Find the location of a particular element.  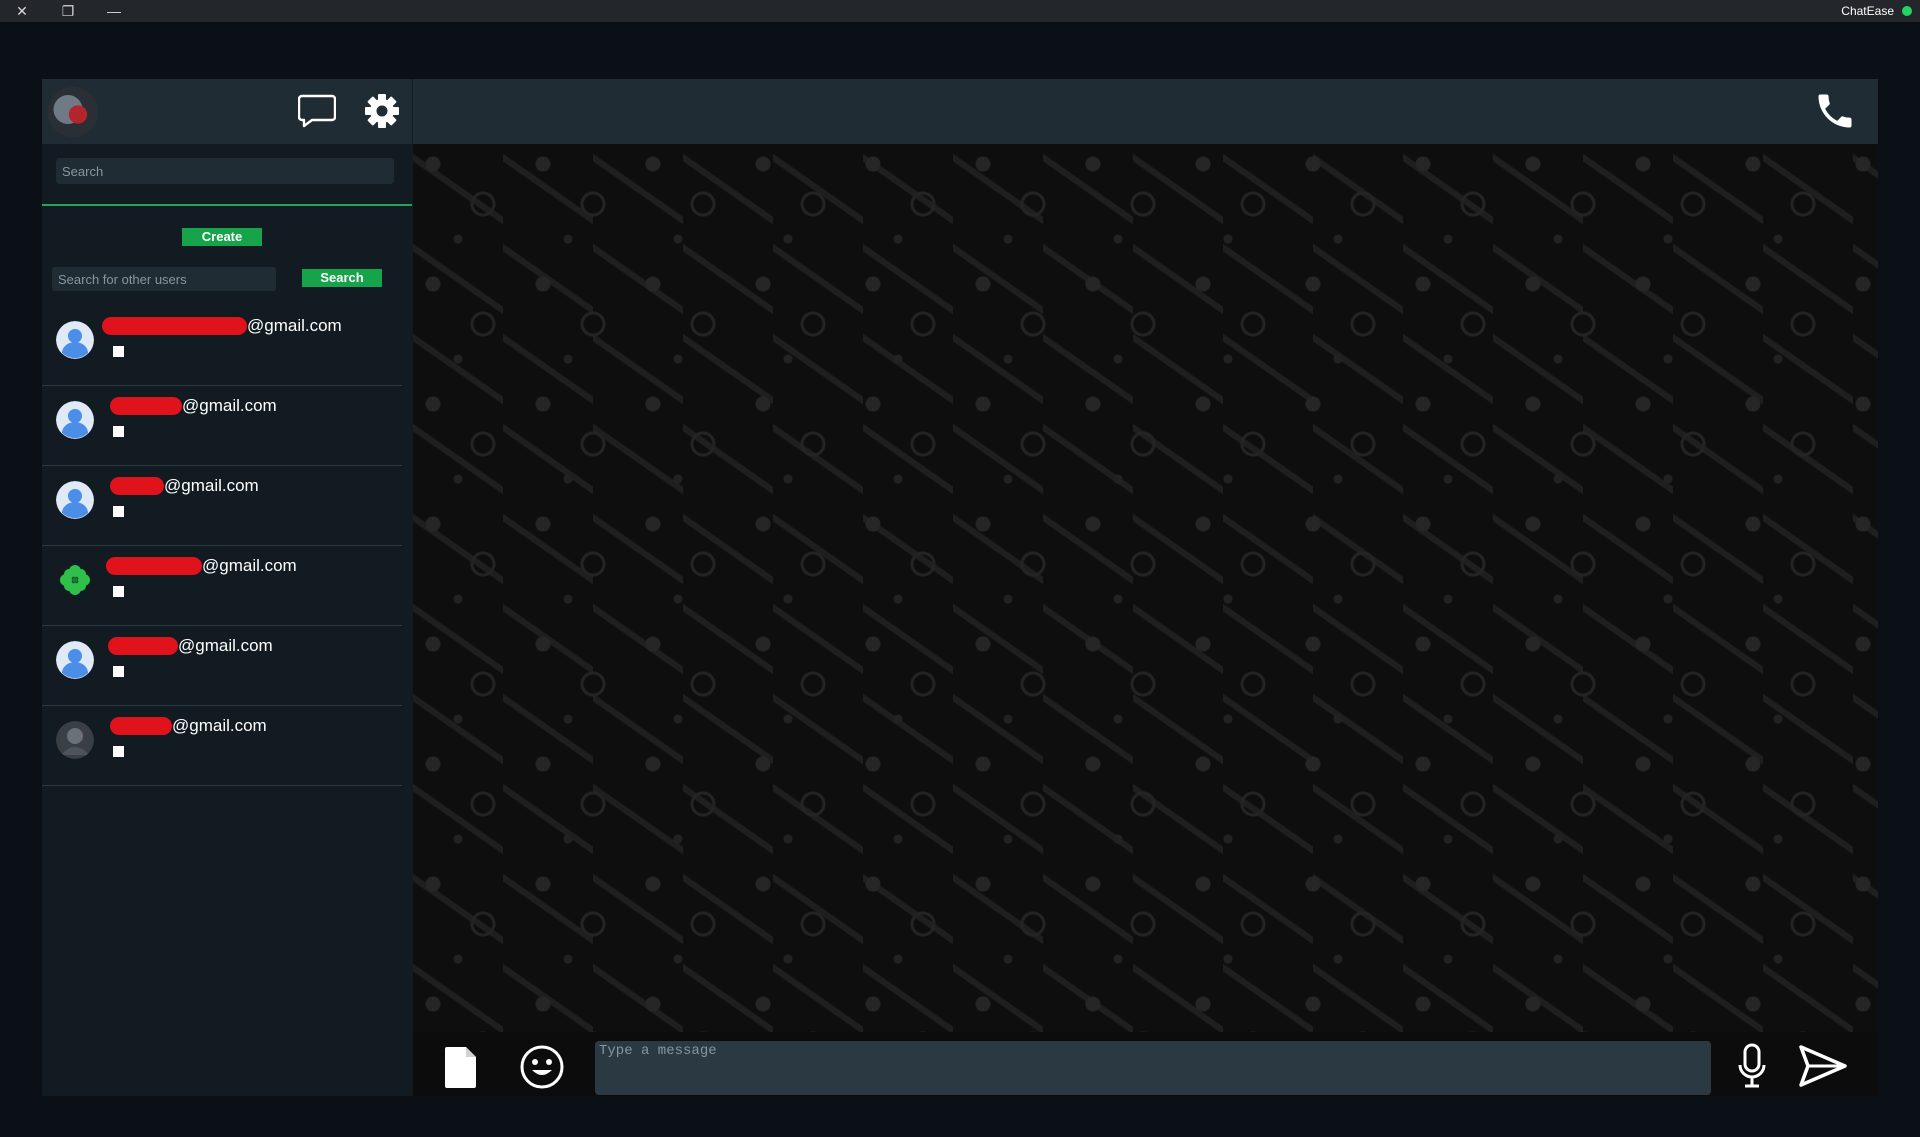

chat-header is located at coordinates (1145, 111).